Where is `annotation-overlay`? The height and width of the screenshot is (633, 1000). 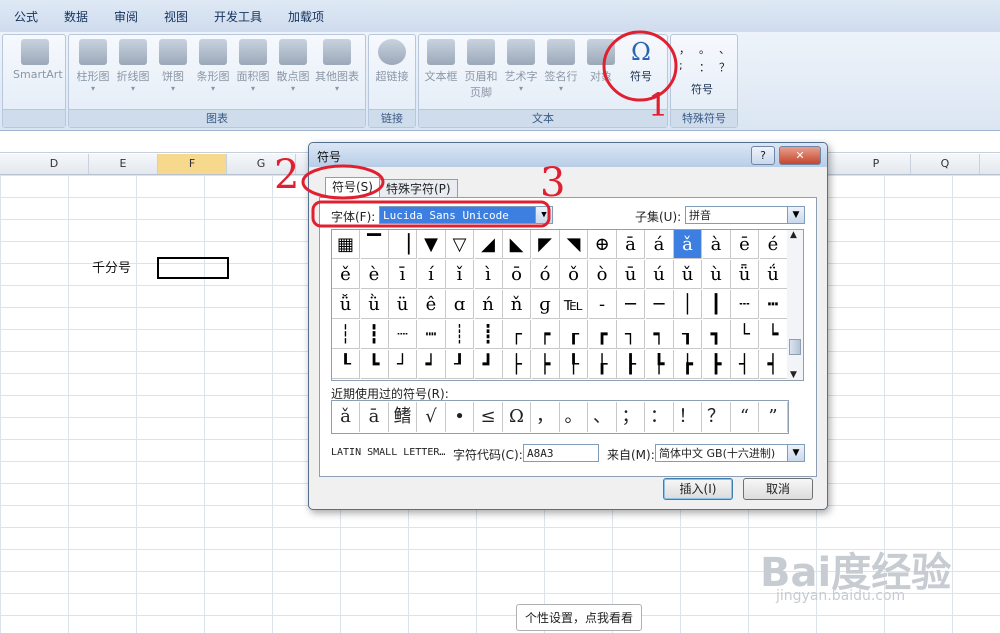
annotation-overlay is located at coordinates (489, 129).